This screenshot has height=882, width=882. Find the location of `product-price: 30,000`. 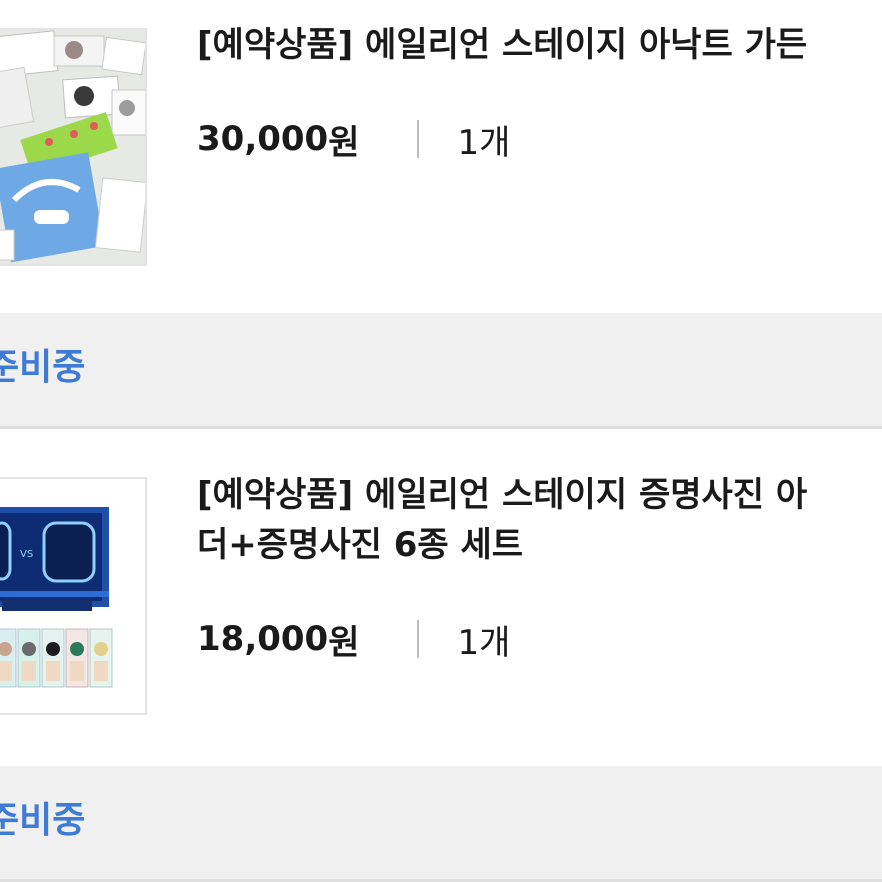

product-price: 30,000 is located at coordinates (263, 139).